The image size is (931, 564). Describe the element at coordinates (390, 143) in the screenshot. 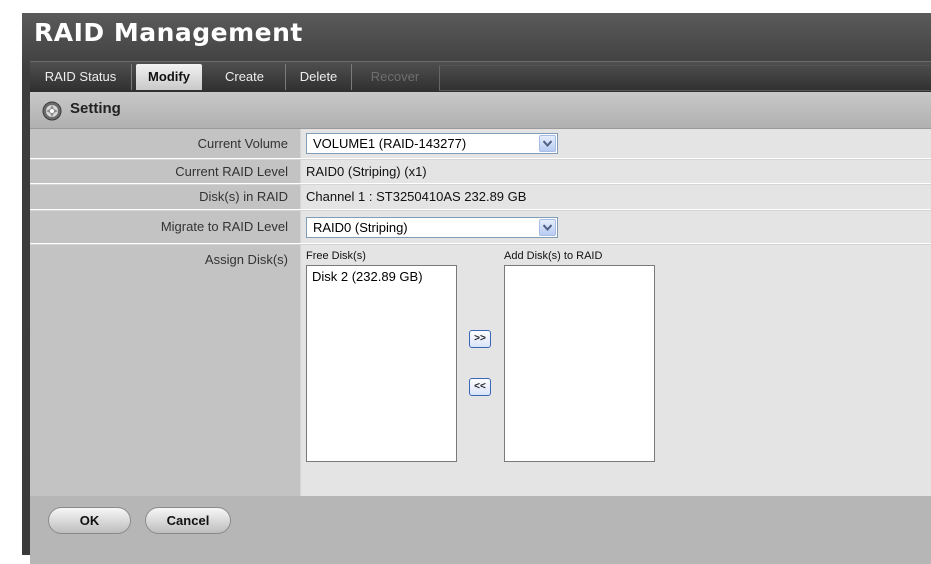

I see `current-volume-value: VOLUME1 (RAID-143277)` at that location.